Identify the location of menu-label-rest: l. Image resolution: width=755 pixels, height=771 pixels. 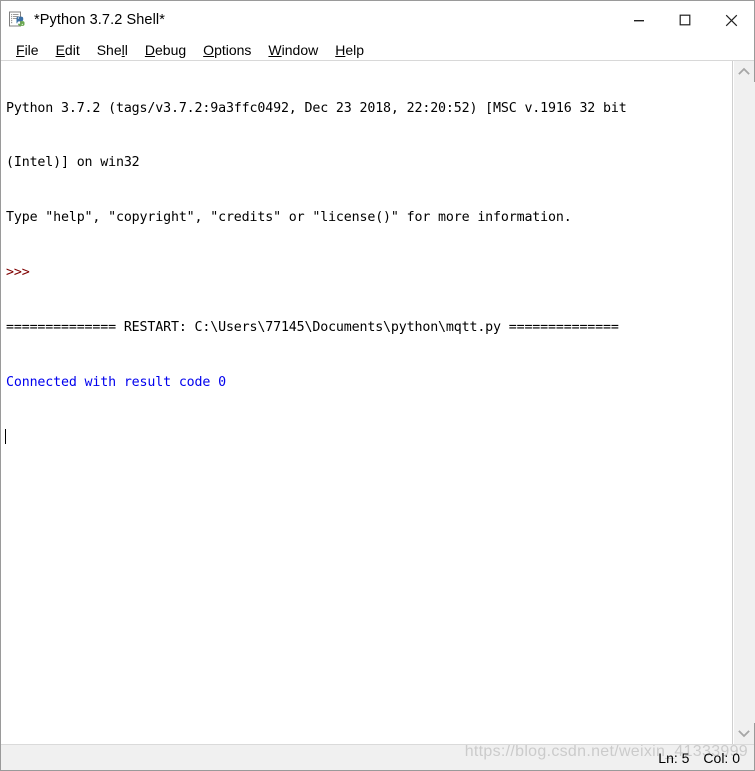
(126, 49).